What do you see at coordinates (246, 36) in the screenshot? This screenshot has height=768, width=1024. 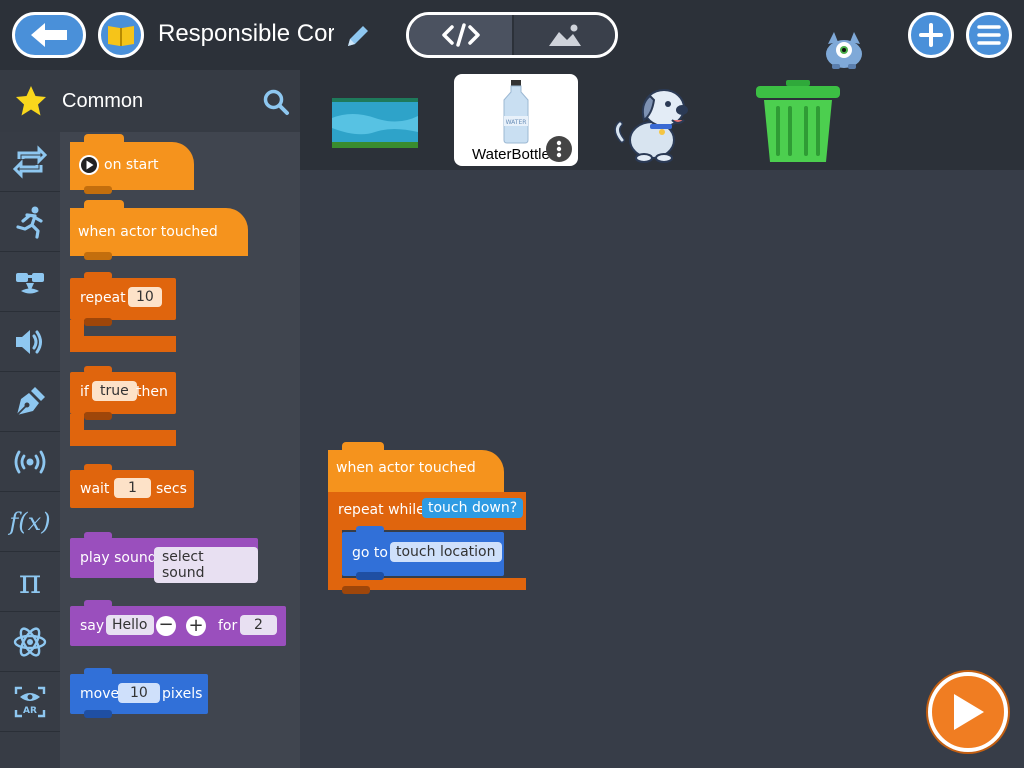 I see `project-title: Responsible Cor` at bounding box center [246, 36].